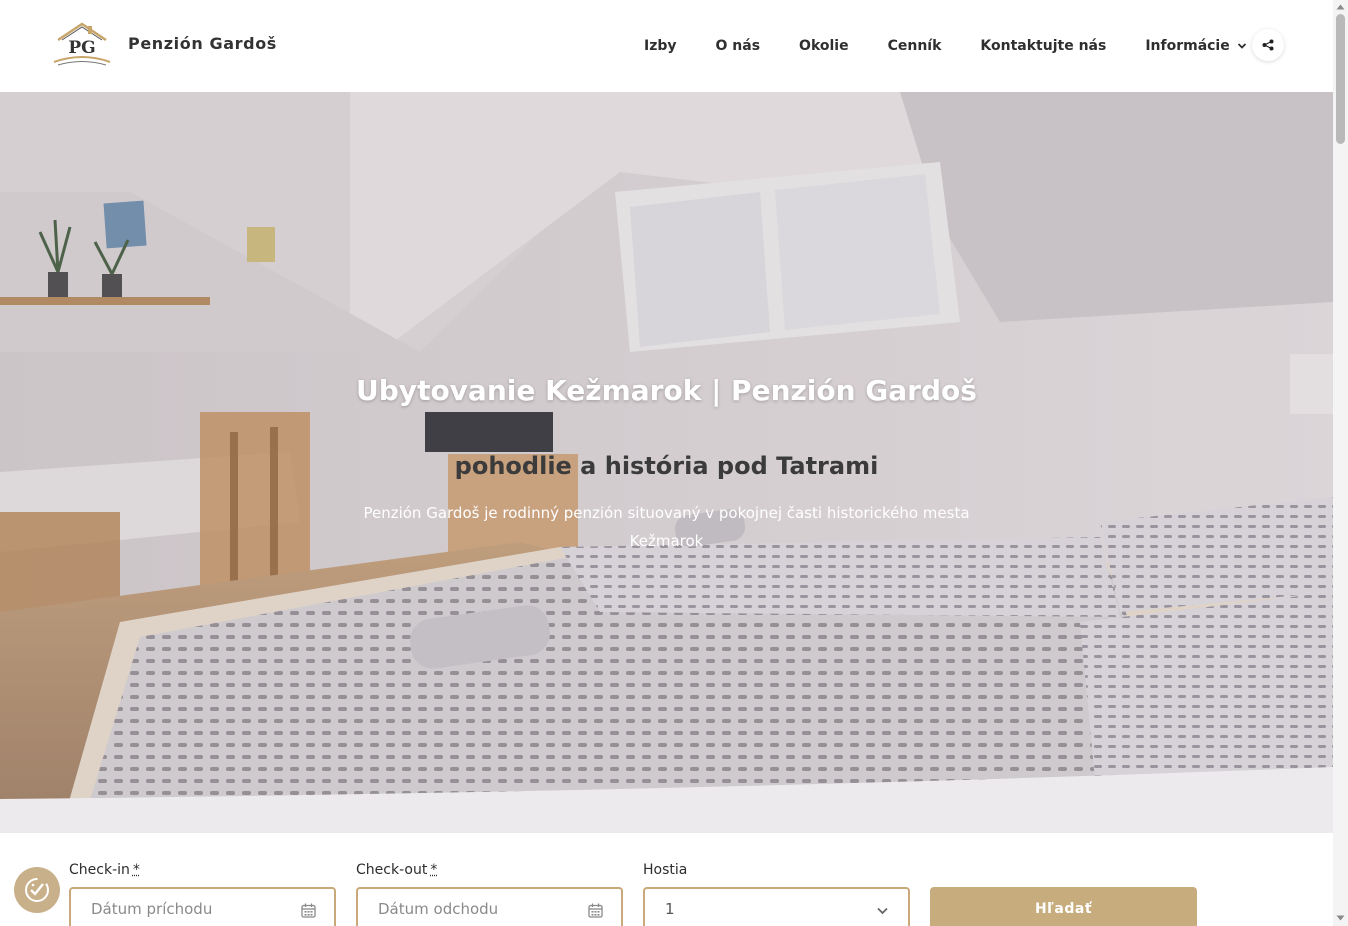  I want to click on nav-item-kontakt: Kontaktujte nás, so click(1043, 46).